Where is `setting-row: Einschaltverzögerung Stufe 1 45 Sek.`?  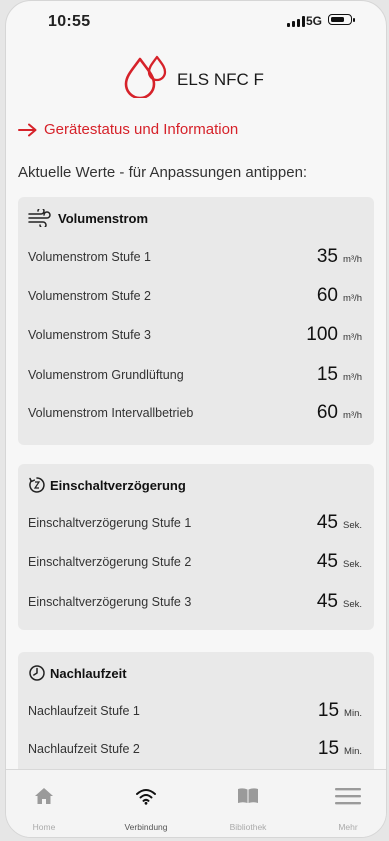
setting-row: Einschaltverzögerung Stufe 1 45 Sek. is located at coordinates (195, 523).